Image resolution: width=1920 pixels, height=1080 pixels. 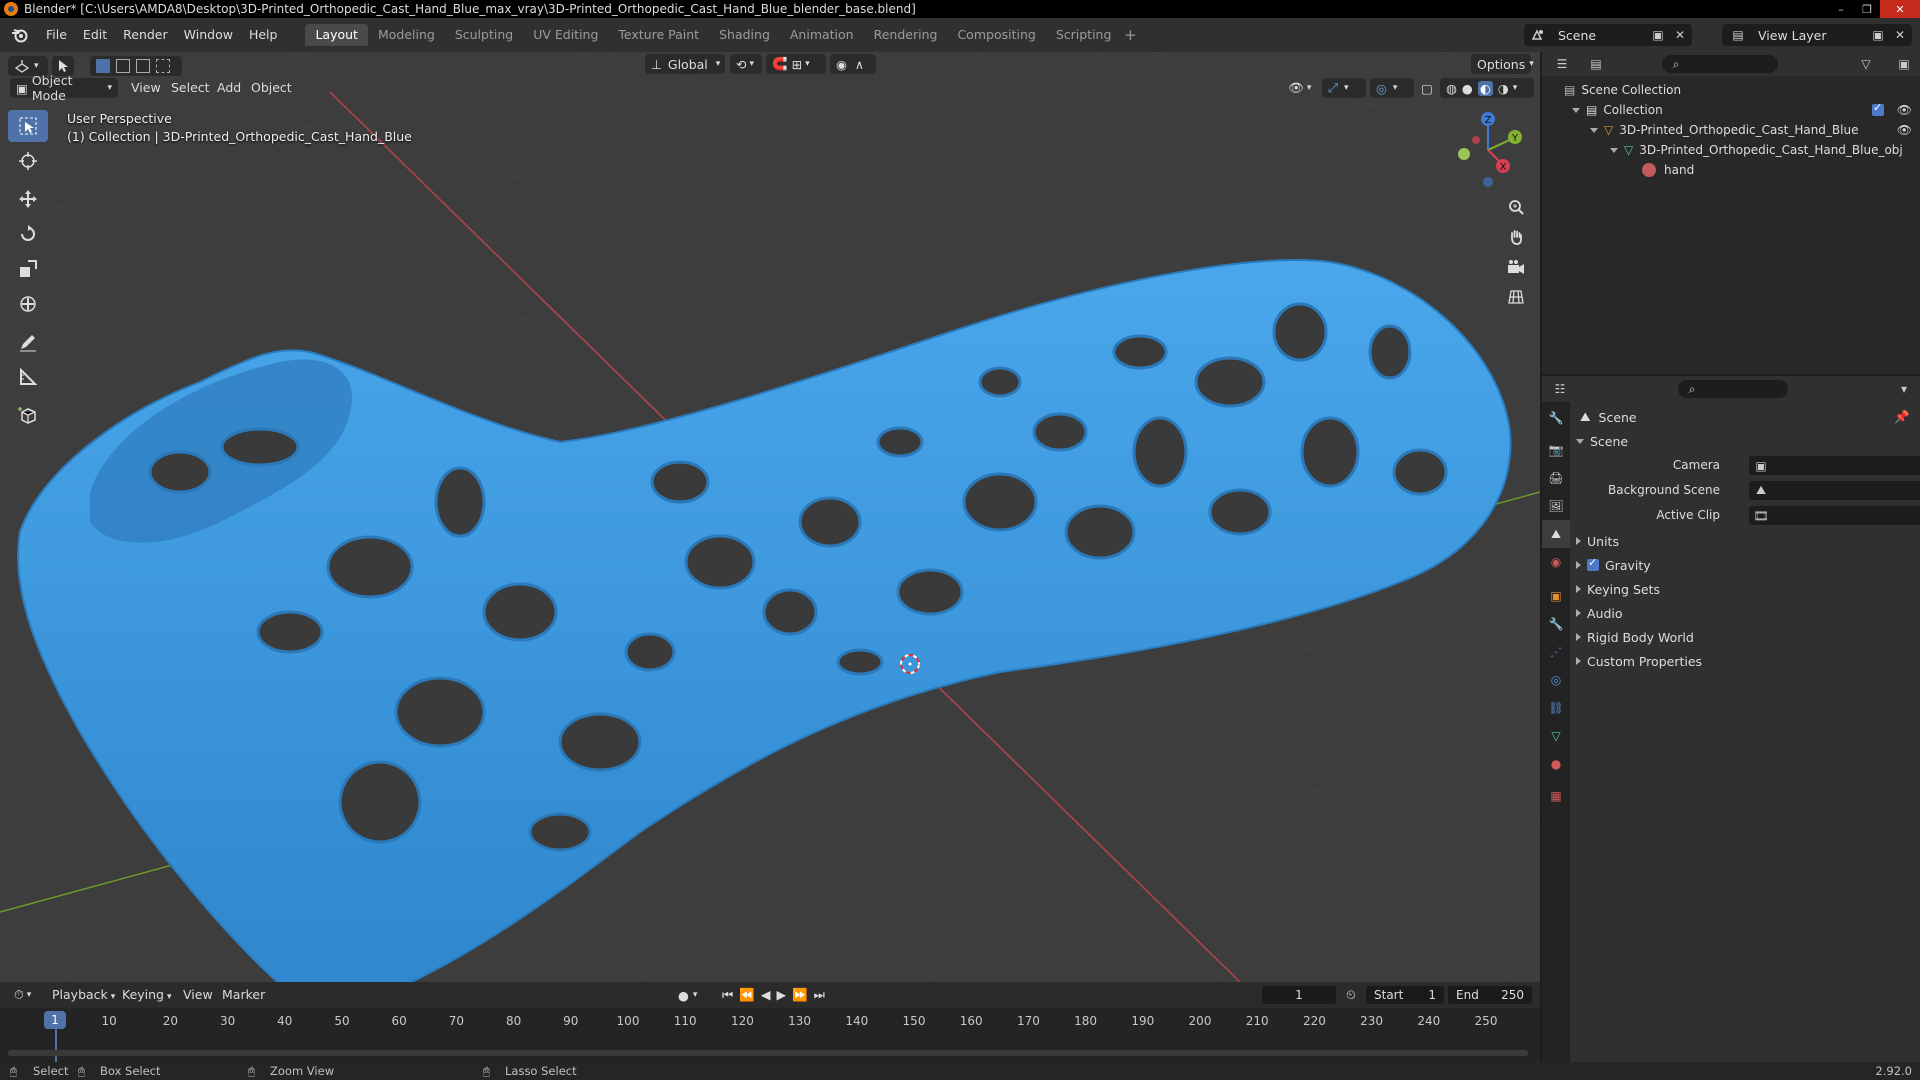 I want to click on end-frame-field: End 250, so click(x=1490, y=995).